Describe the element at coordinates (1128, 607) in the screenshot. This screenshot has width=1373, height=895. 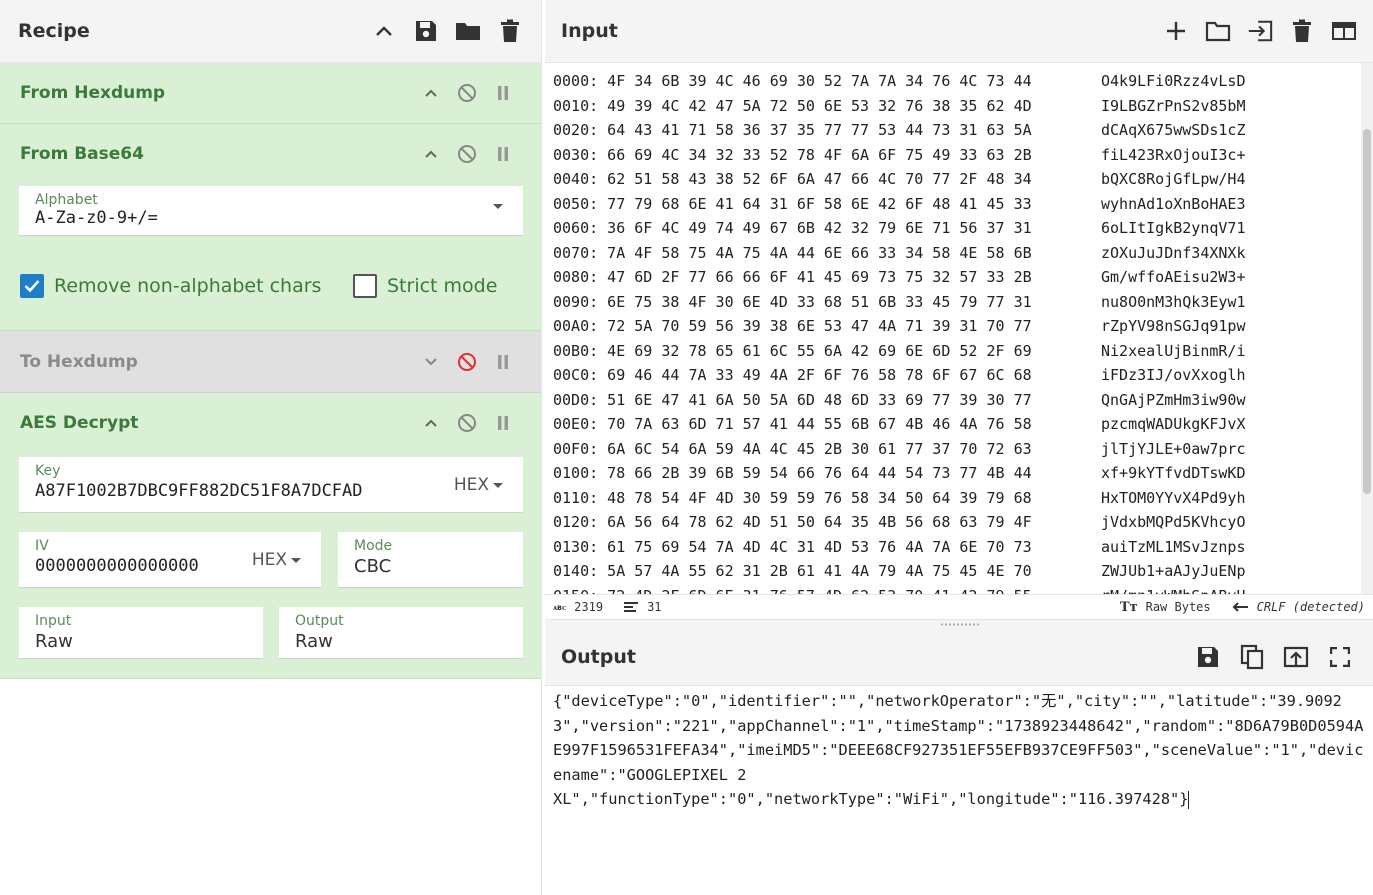
I see `text-format-icon: Tт` at that location.